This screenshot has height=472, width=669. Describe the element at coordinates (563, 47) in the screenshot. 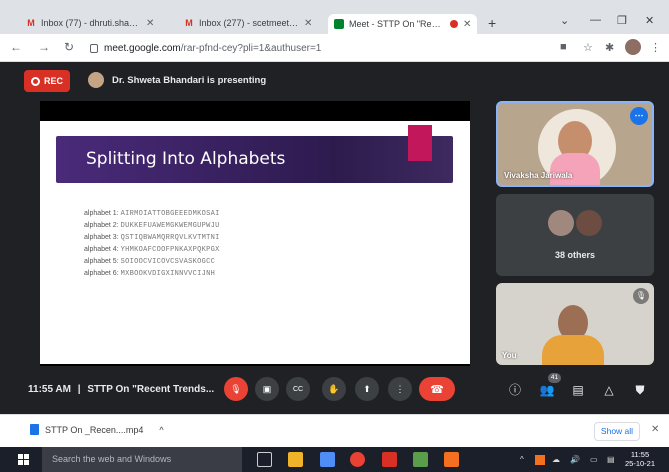

I see `camera-in-use-icon: ■` at that location.